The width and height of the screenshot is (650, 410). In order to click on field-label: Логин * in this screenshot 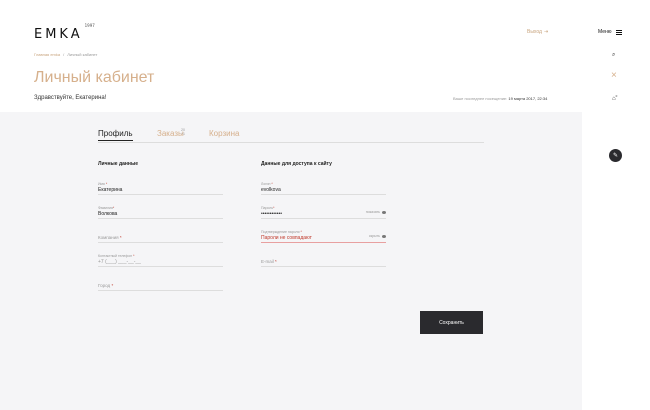, I will do `click(267, 184)`.